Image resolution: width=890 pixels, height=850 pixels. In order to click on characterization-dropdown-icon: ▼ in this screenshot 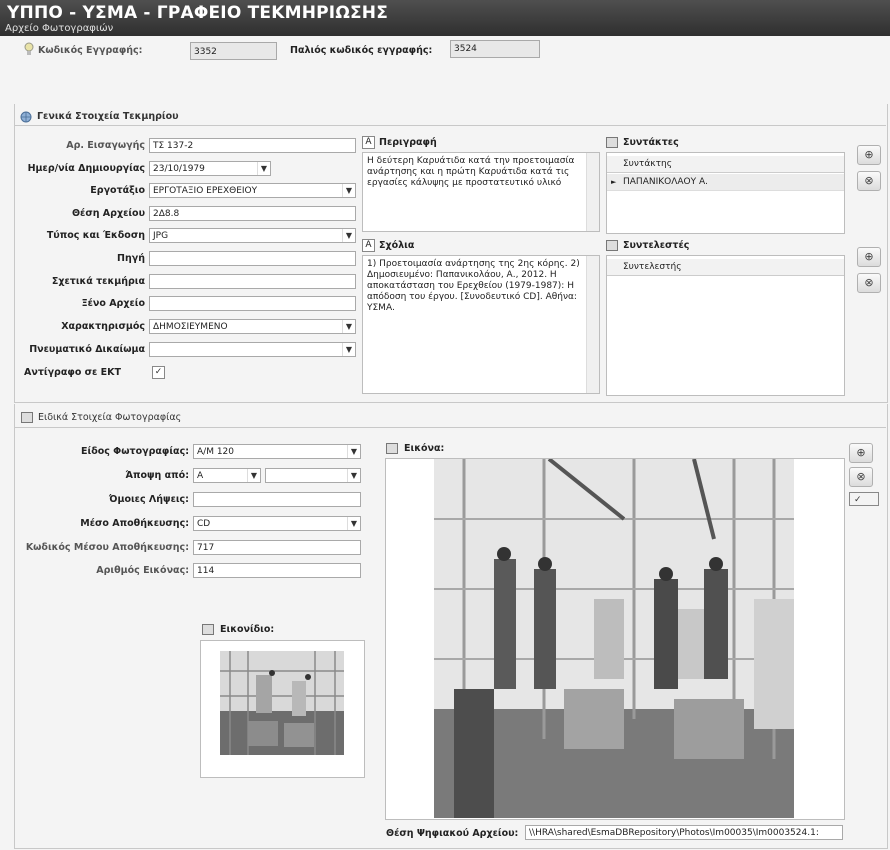, I will do `click(348, 326)`.